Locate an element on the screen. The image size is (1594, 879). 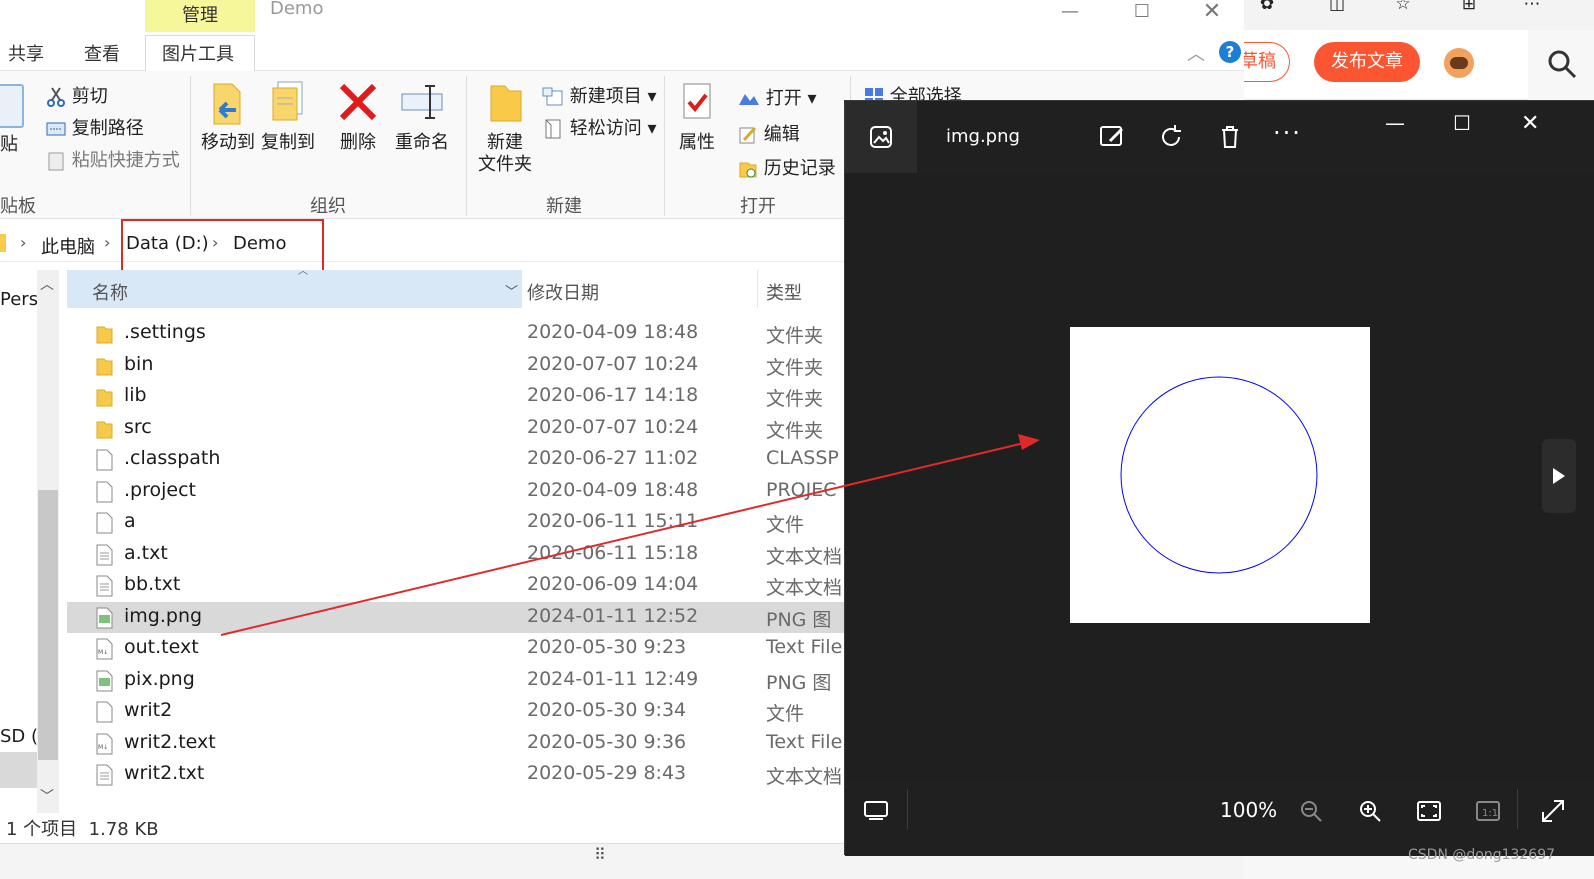
file-row: writ2 2020-05-30 9:34 文件 is located at coordinates (457, 711).